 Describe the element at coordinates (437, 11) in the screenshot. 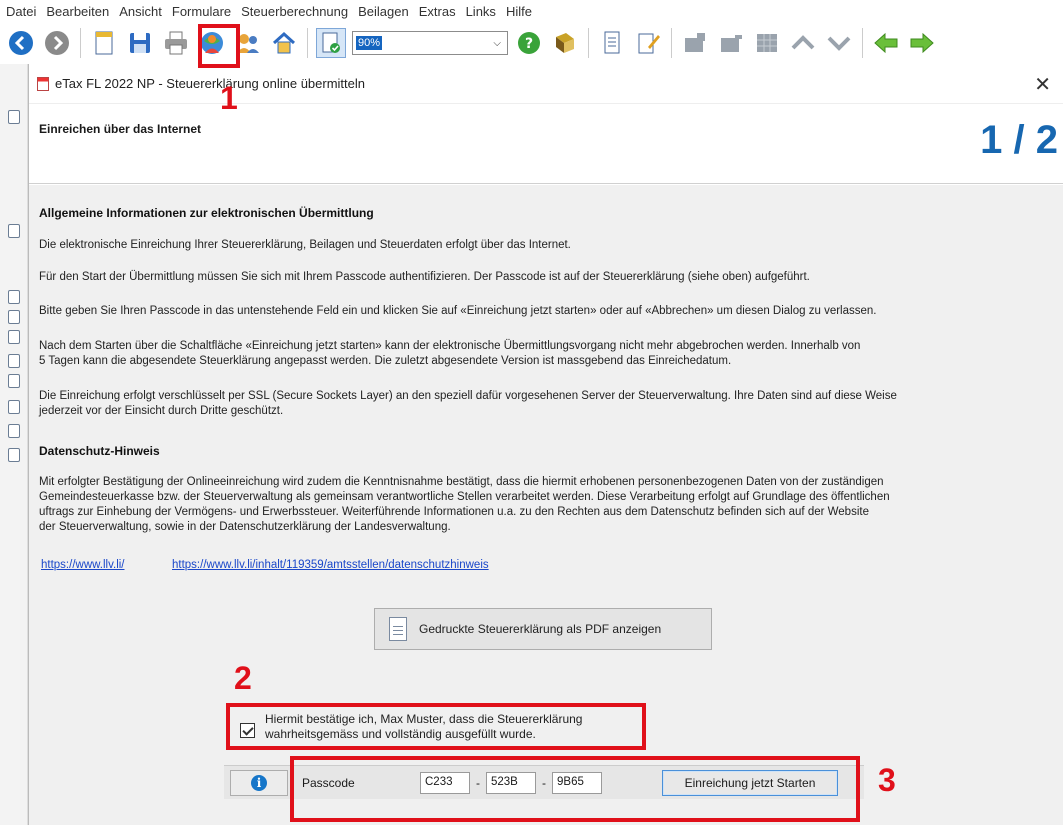

I see `menu-extras: Extras` at that location.